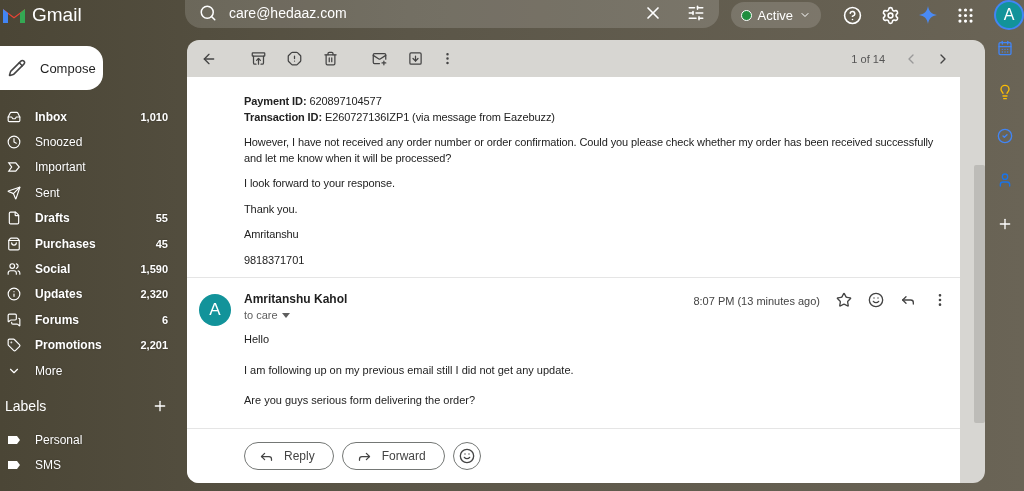 The height and width of the screenshot is (491, 1024). Describe the element at coordinates (93, 320) in the screenshot. I see `sidebar-item: Forums 6` at that location.